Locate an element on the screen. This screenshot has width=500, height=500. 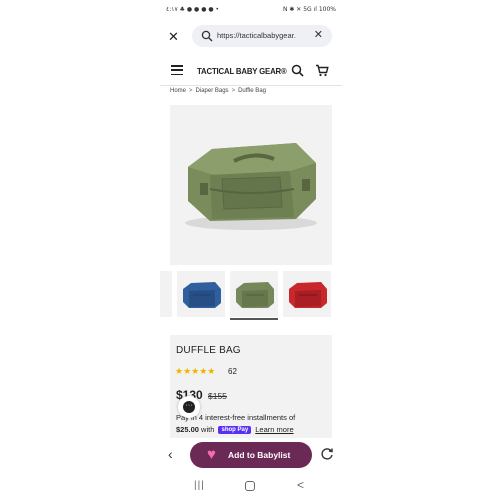
notification-icons: ♣ ● ● ● ● • is located at coordinates (199, 9).